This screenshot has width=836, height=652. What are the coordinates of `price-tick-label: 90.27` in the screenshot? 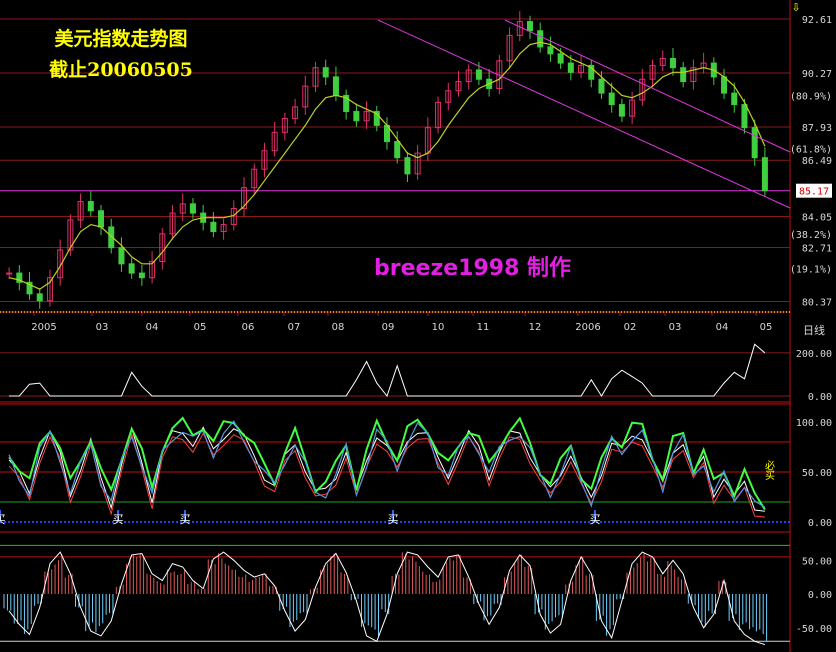 It's located at (817, 74).